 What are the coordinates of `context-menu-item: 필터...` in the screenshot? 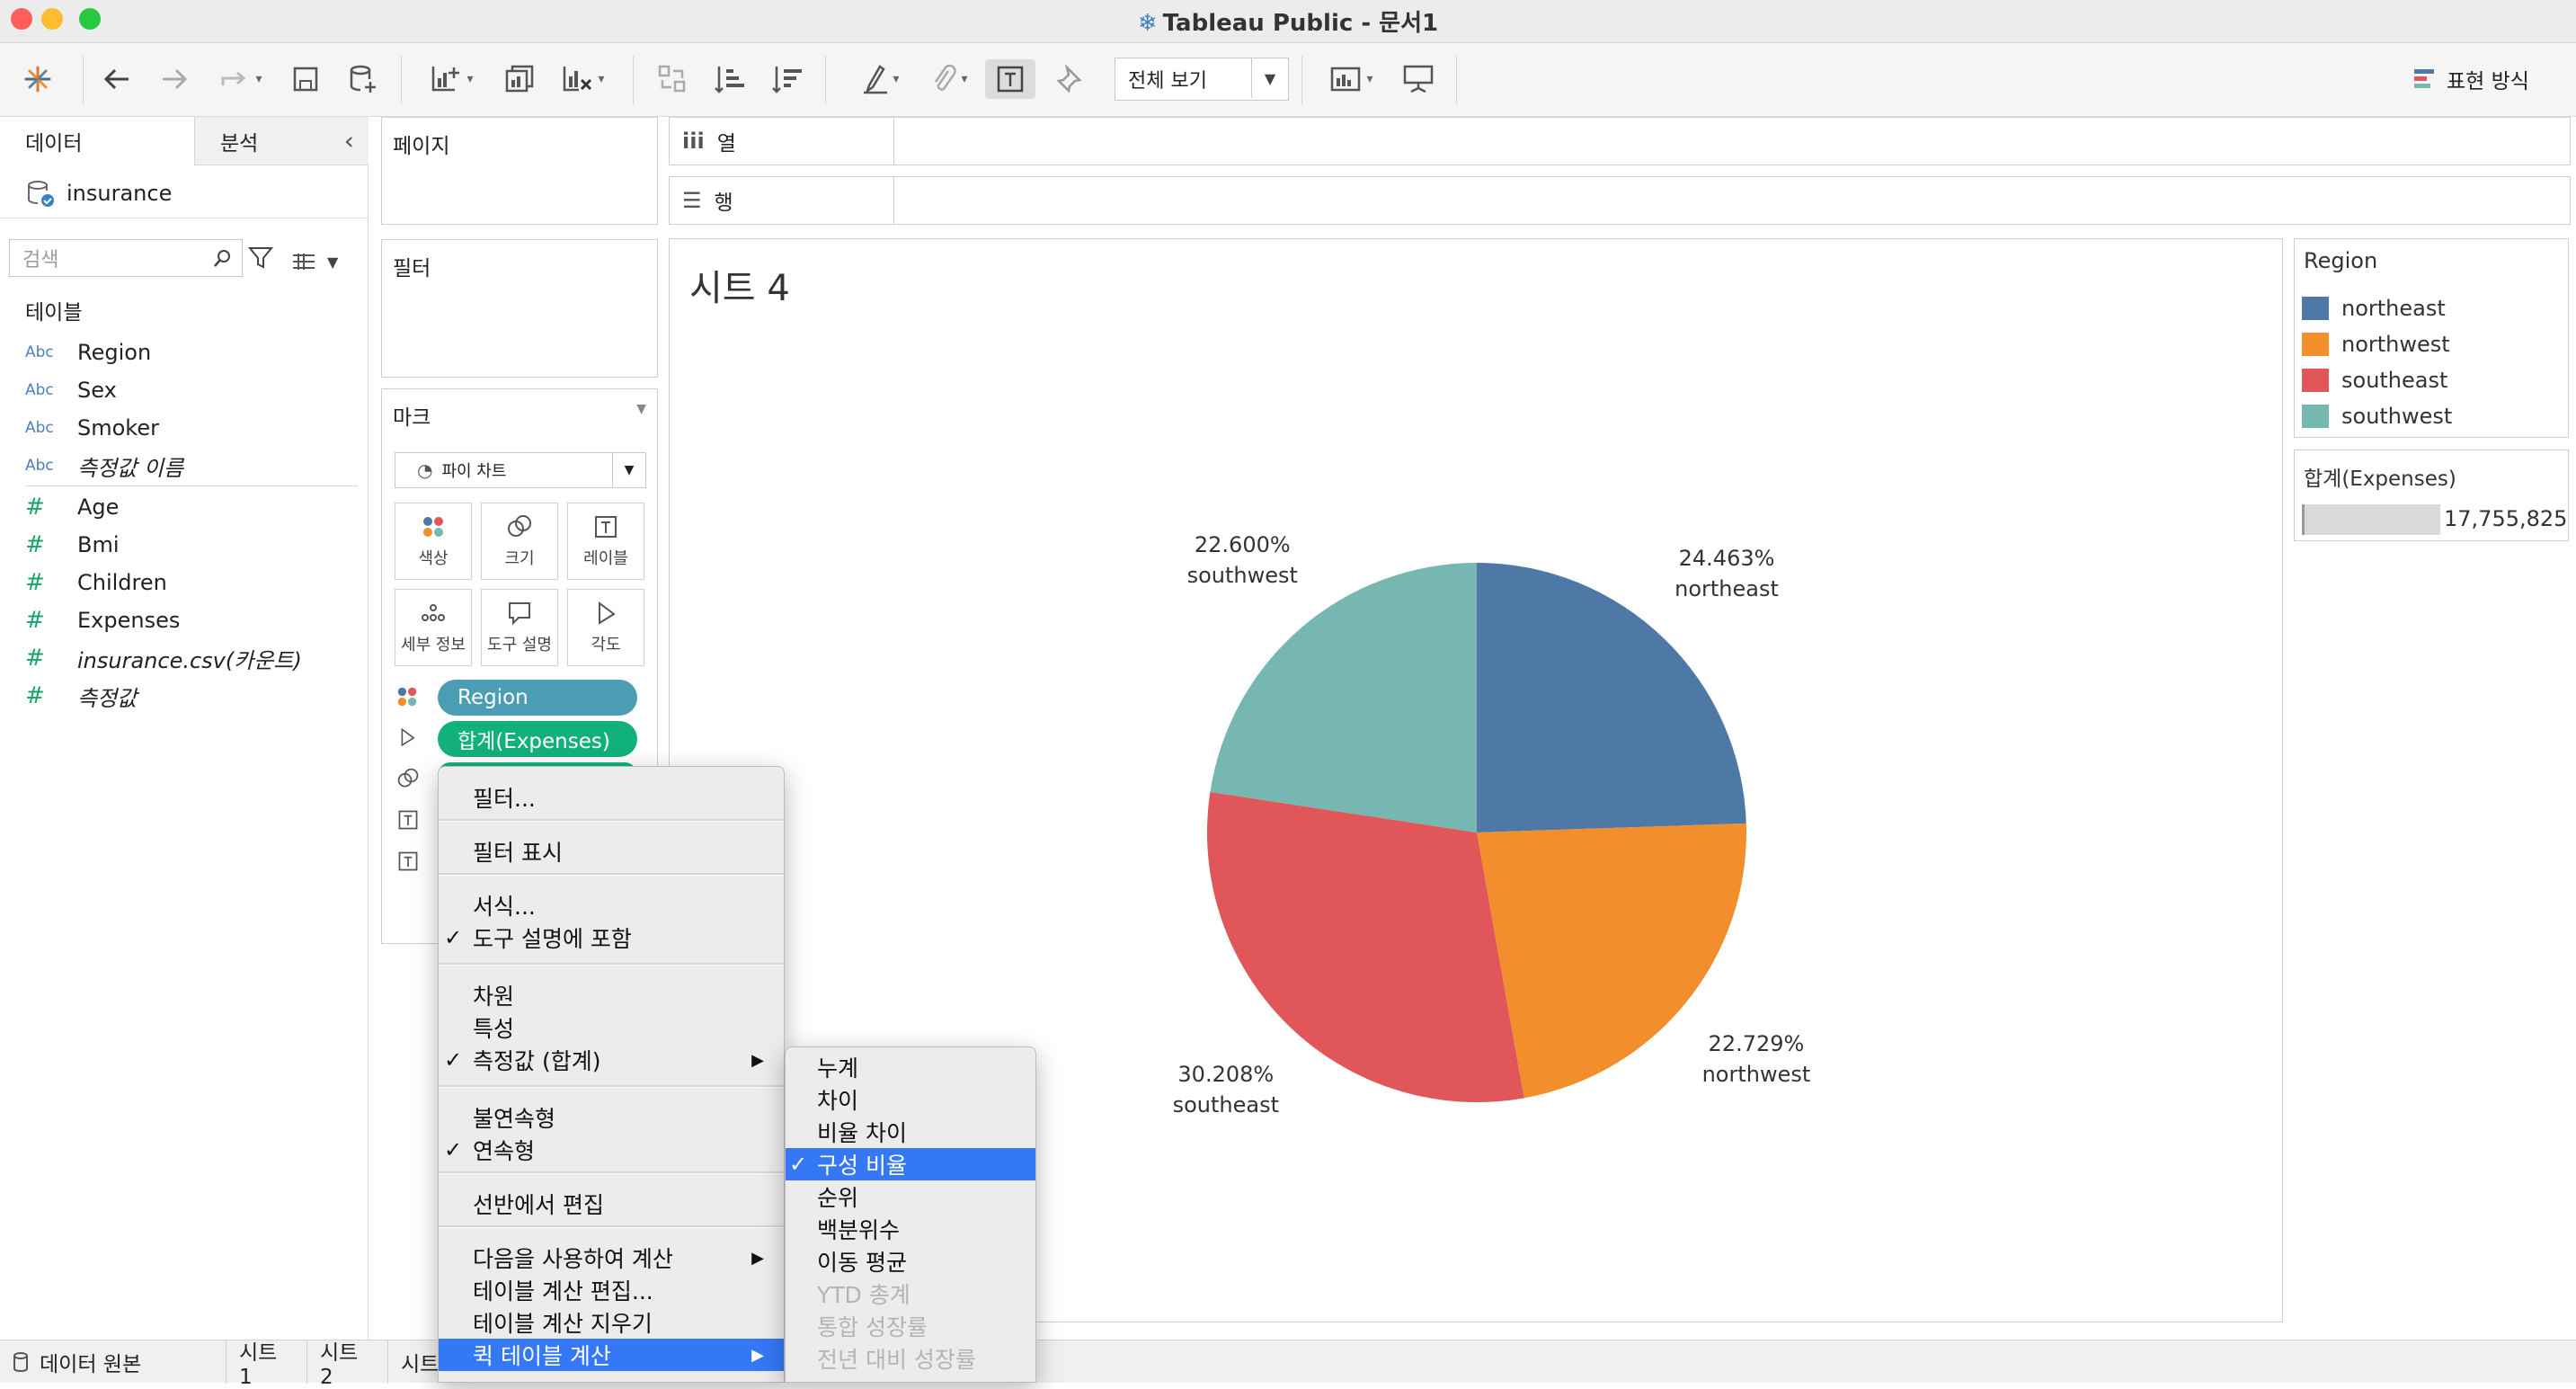 It's located at (611, 797).